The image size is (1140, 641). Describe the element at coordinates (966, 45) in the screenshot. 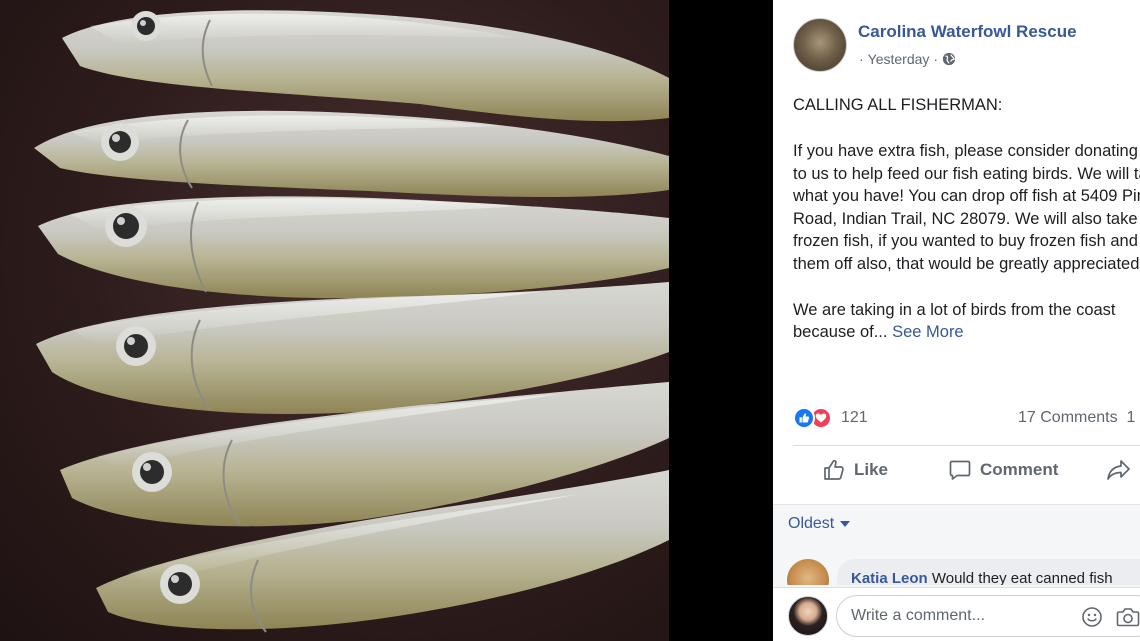

I see `post-header: Carolina Waterfowl Rescue · Yesterday ·` at that location.